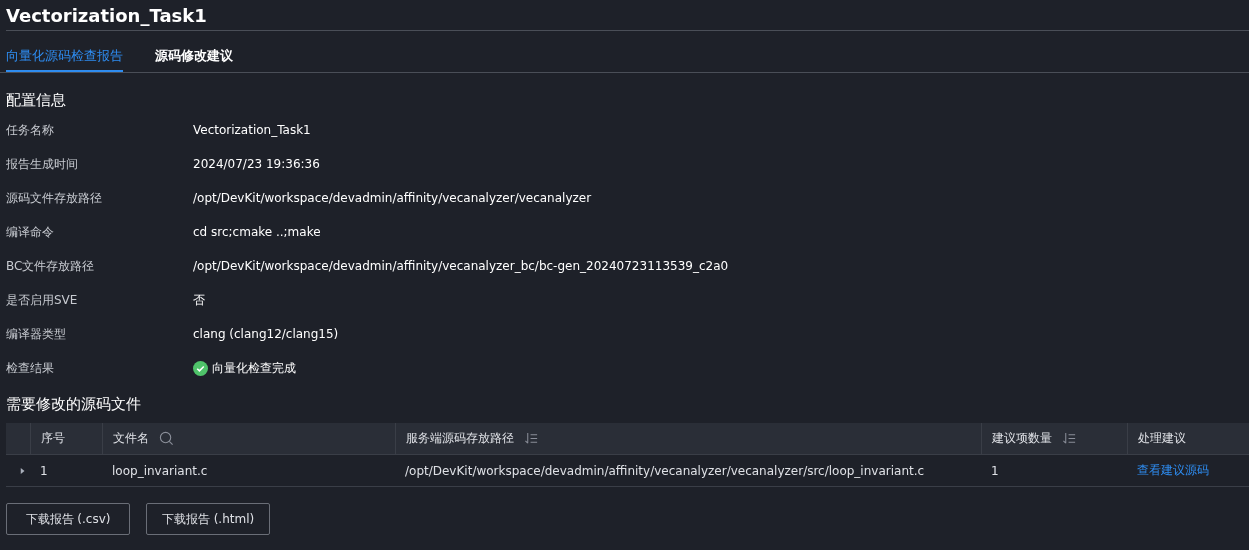  What do you see at coordinates (166, 438) in the screenshot?
I see `search-icon` at bounding box center [166, 438].